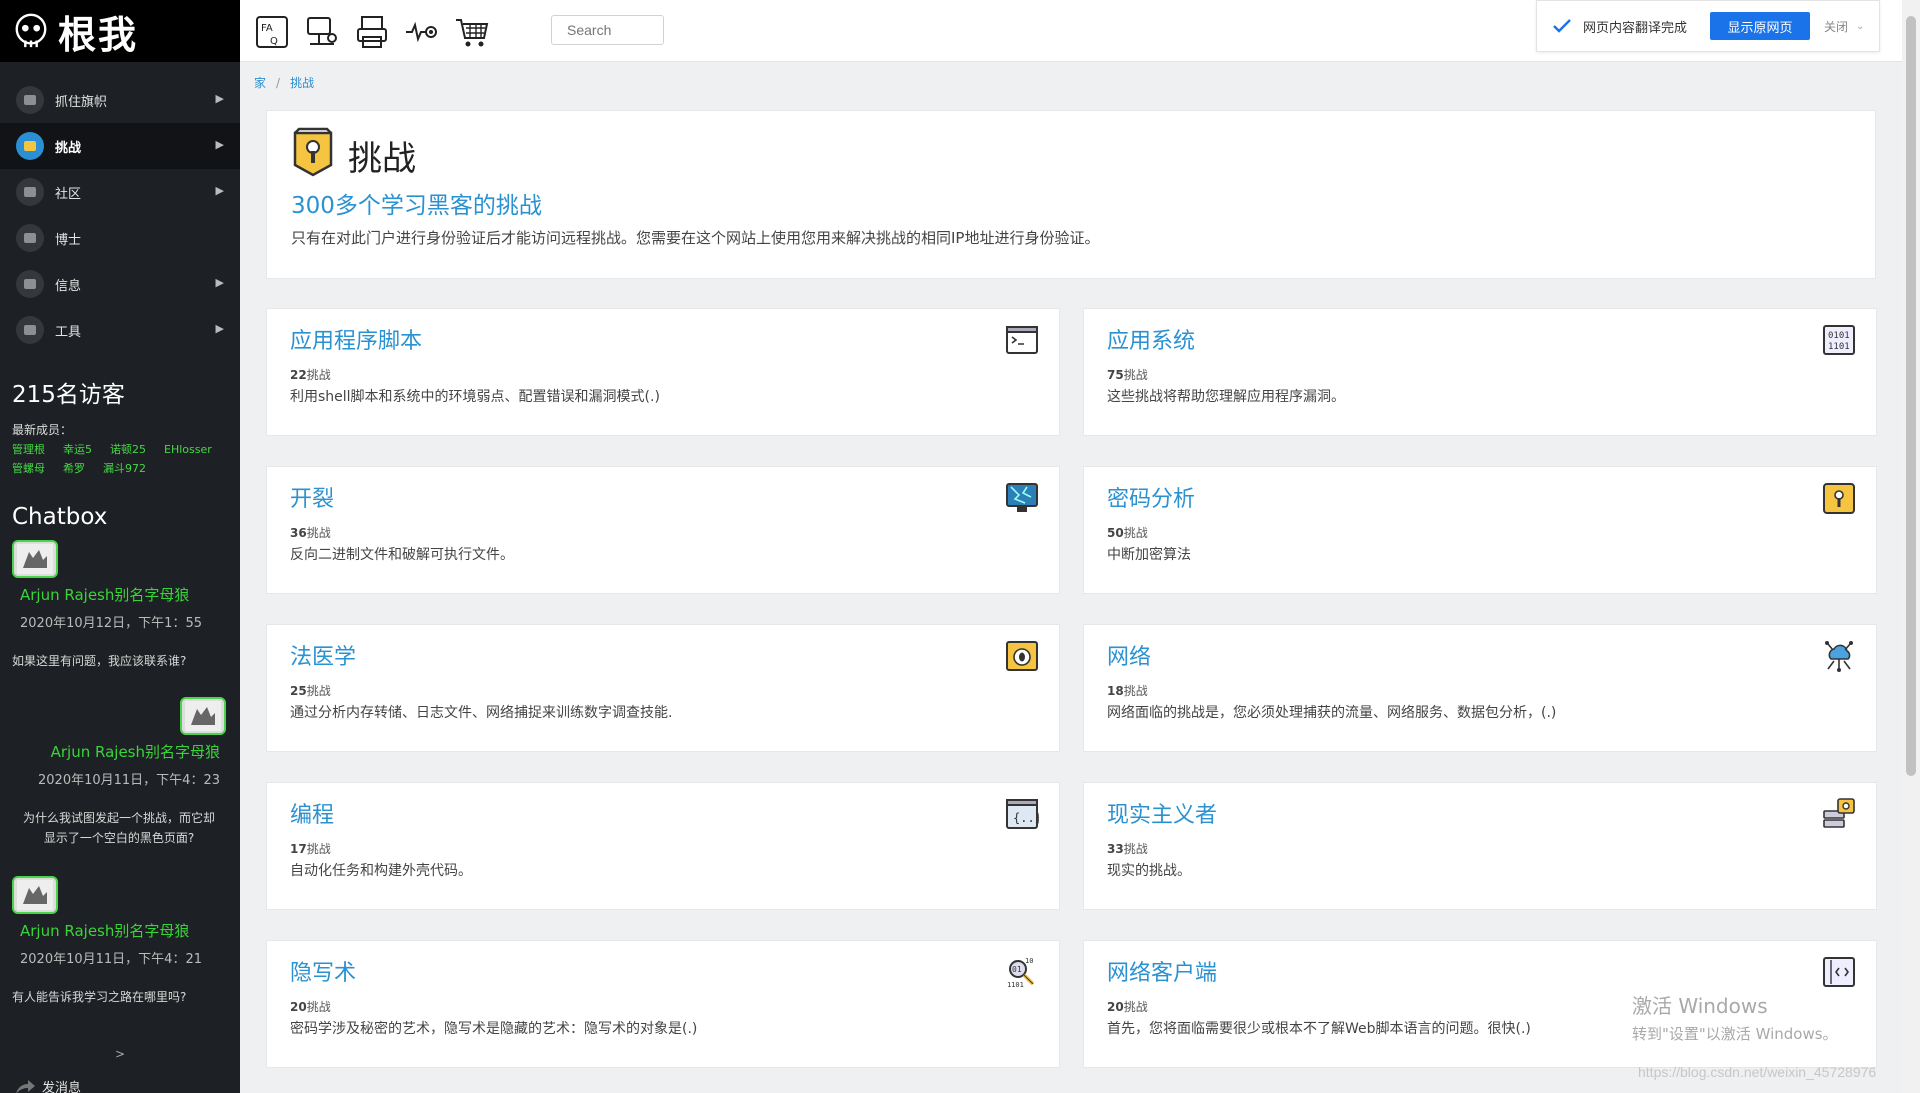 This screenshot has width=1920, height=1093. What do you see at coordinates (1151, 339) in the screenshot?
I see `category-title: 应用系统` at bounding box center [1151, 339].